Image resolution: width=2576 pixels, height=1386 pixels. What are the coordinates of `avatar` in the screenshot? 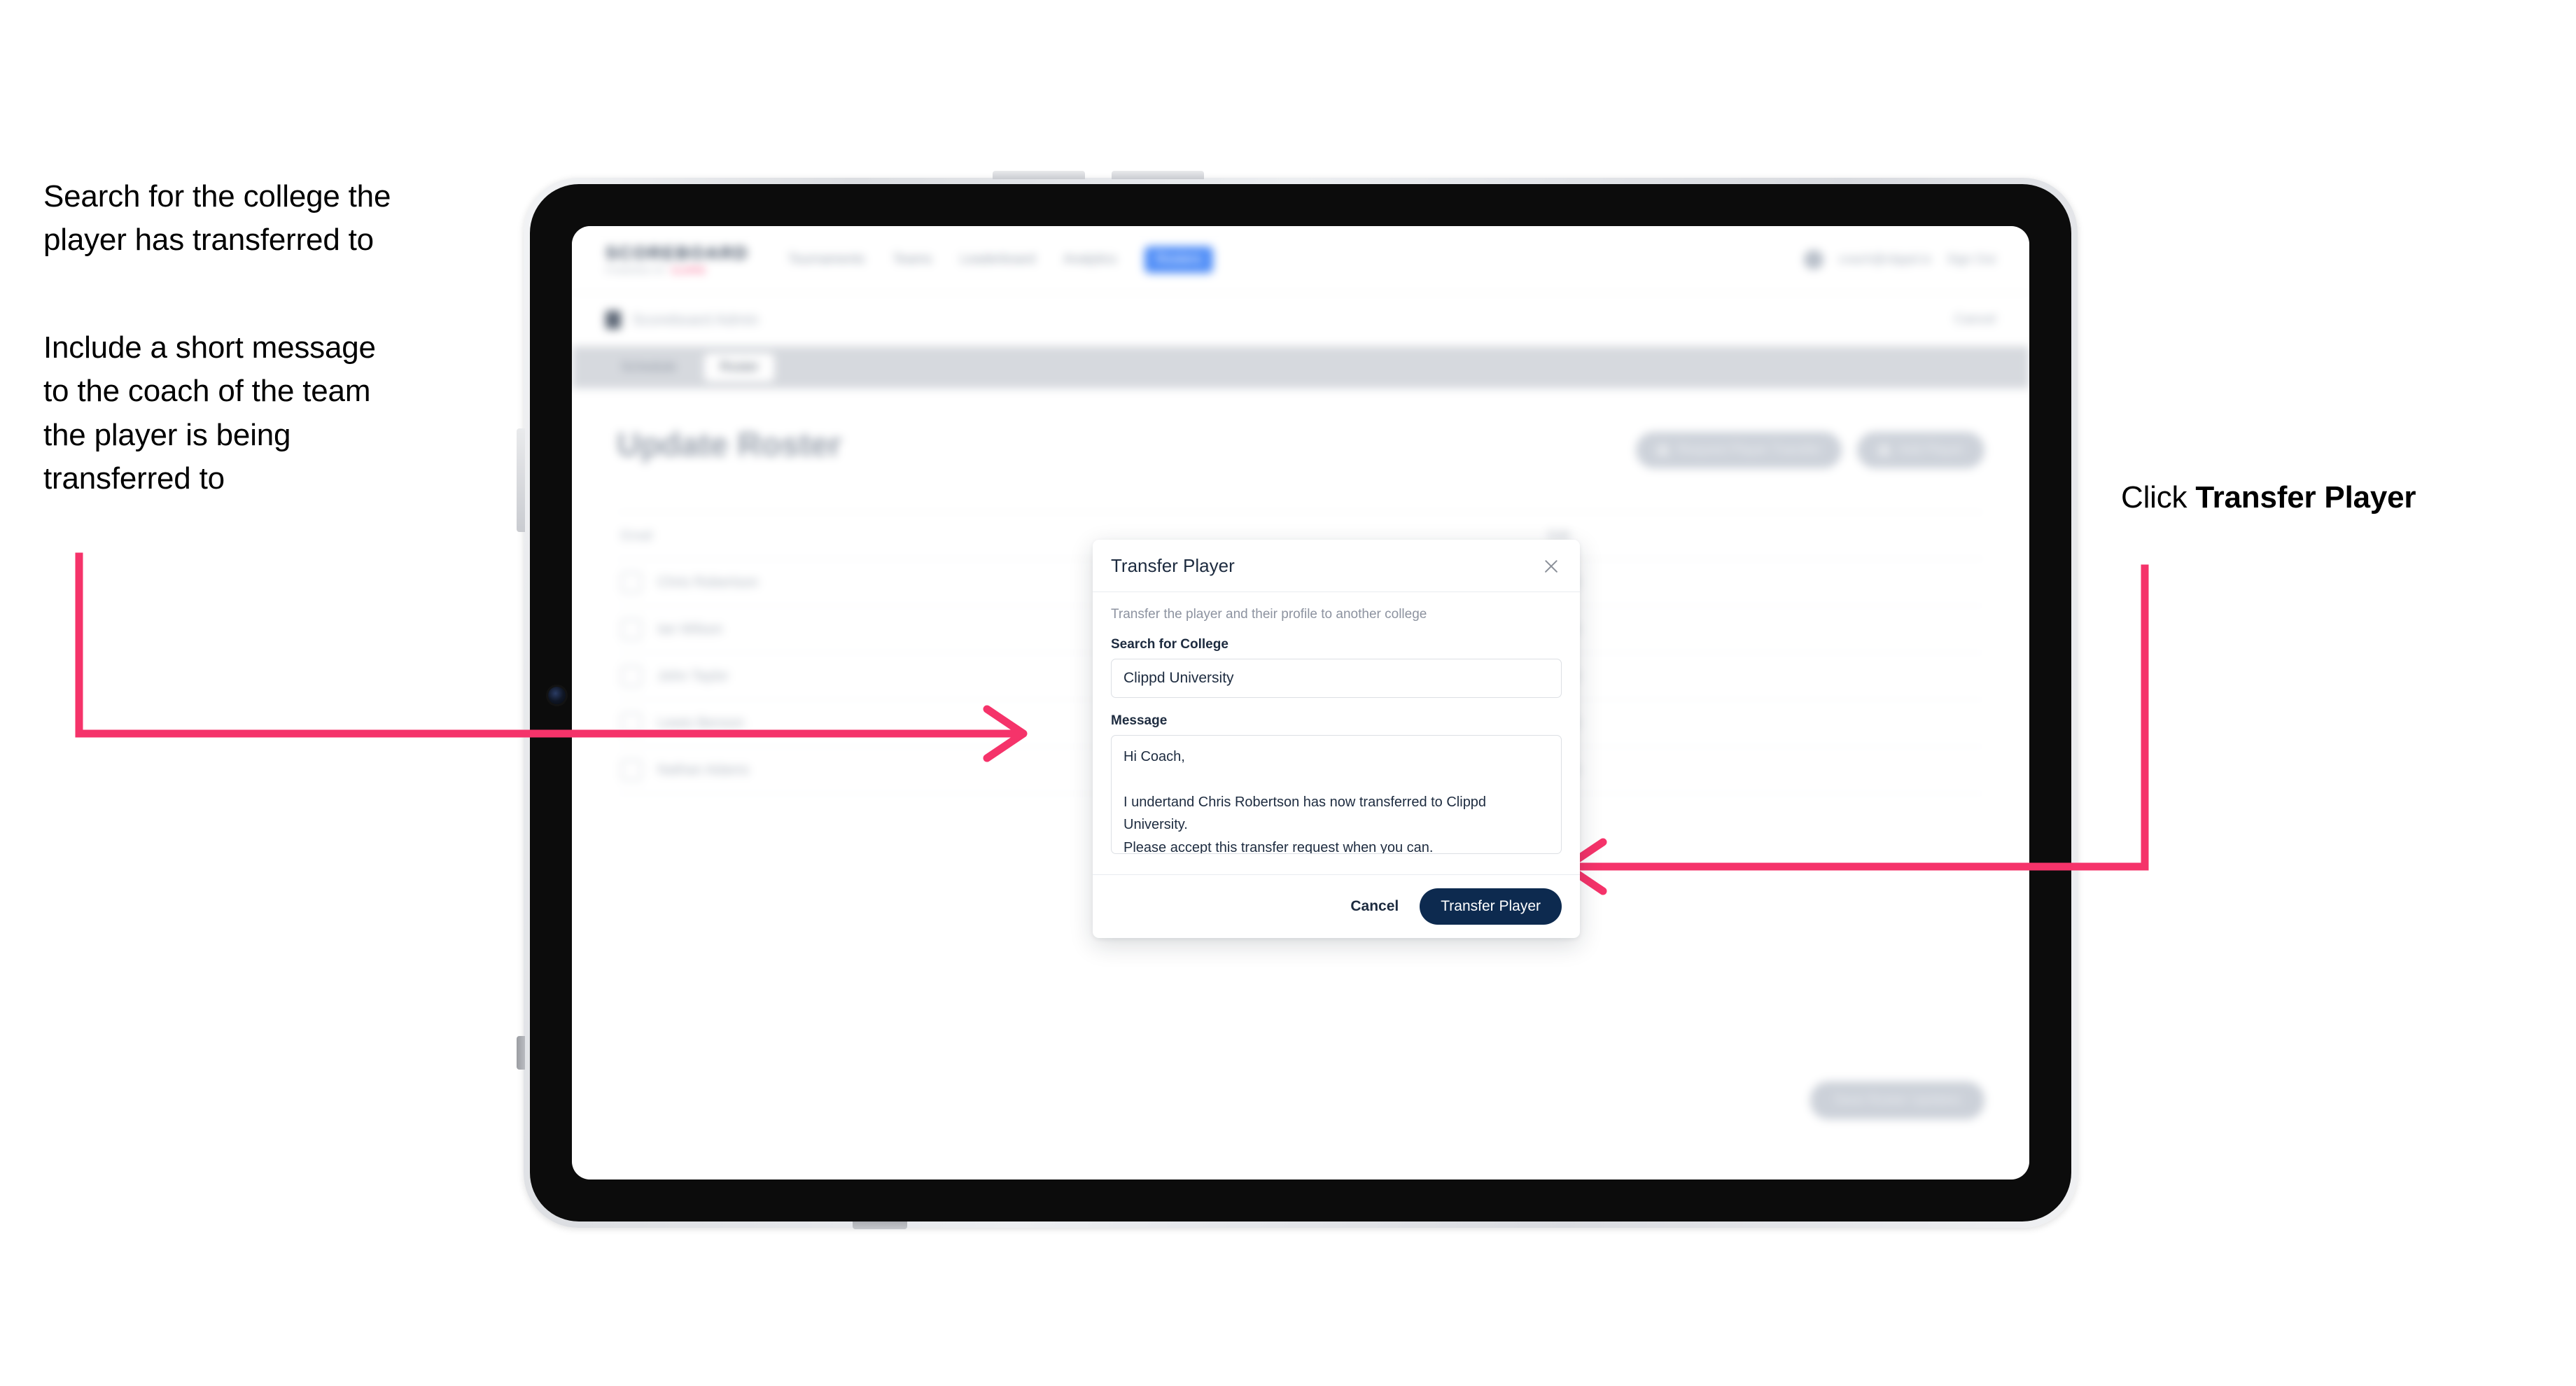 It's located at (1813, 259).